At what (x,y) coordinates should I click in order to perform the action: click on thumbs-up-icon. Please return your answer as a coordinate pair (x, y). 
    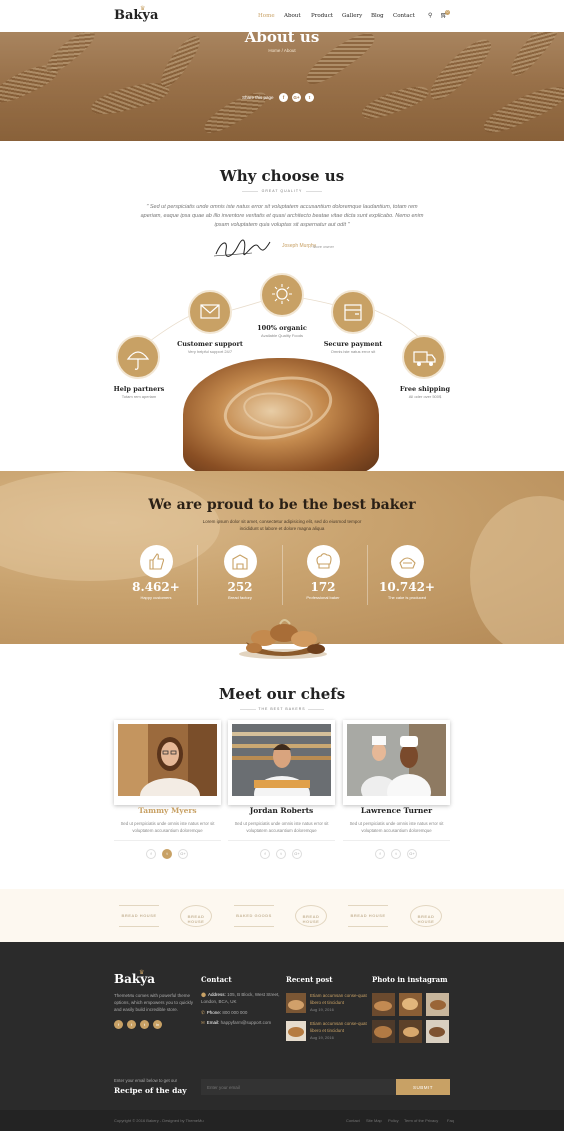
    Looking at the image, I should click on (157, 561).